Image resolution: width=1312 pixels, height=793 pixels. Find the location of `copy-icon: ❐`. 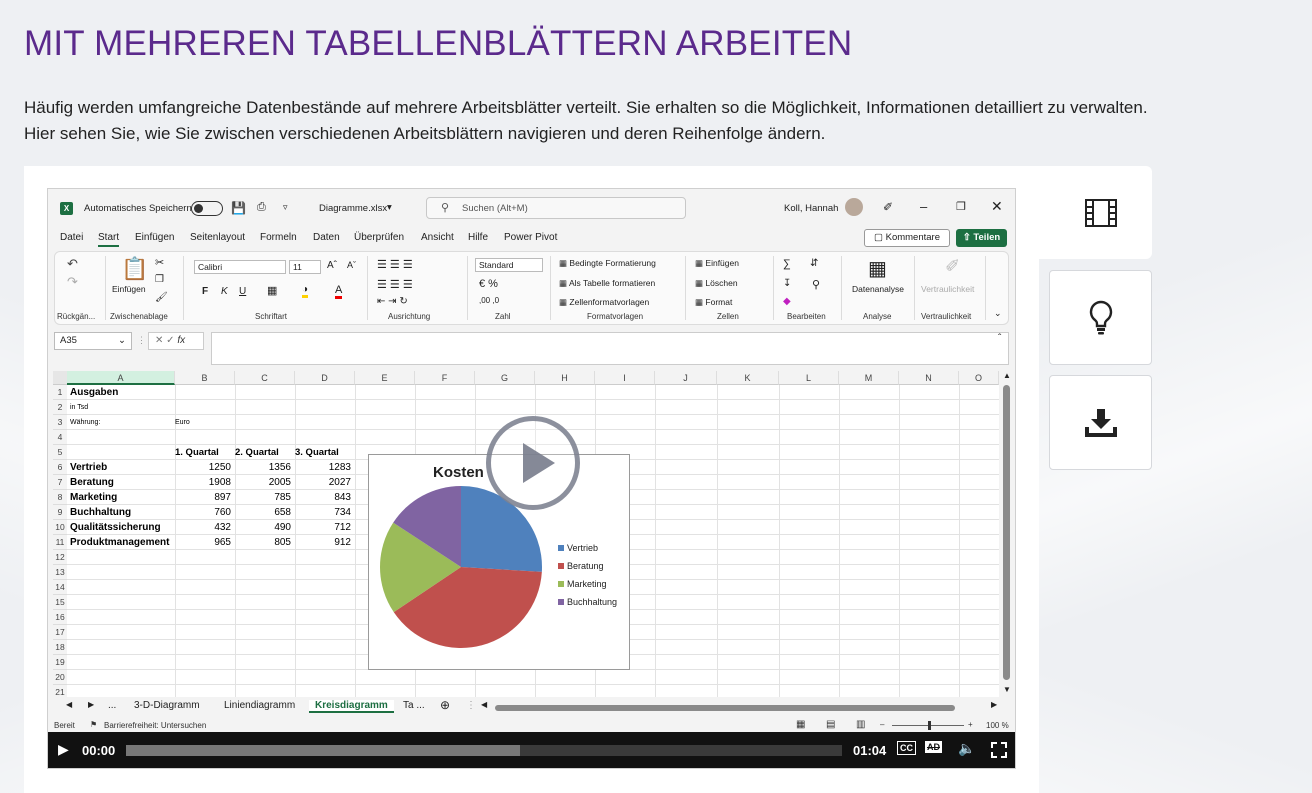

copy-icon: ❐ is located at coordinates (159, 279).